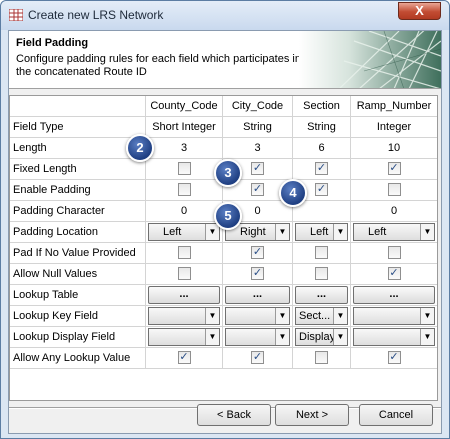 The height and width of the screenshot is (439, 450). What do you see at coordinates (394, 148) in the screenshot?
I see `grid-cell-length: 10` at bounding box center [394, 148].